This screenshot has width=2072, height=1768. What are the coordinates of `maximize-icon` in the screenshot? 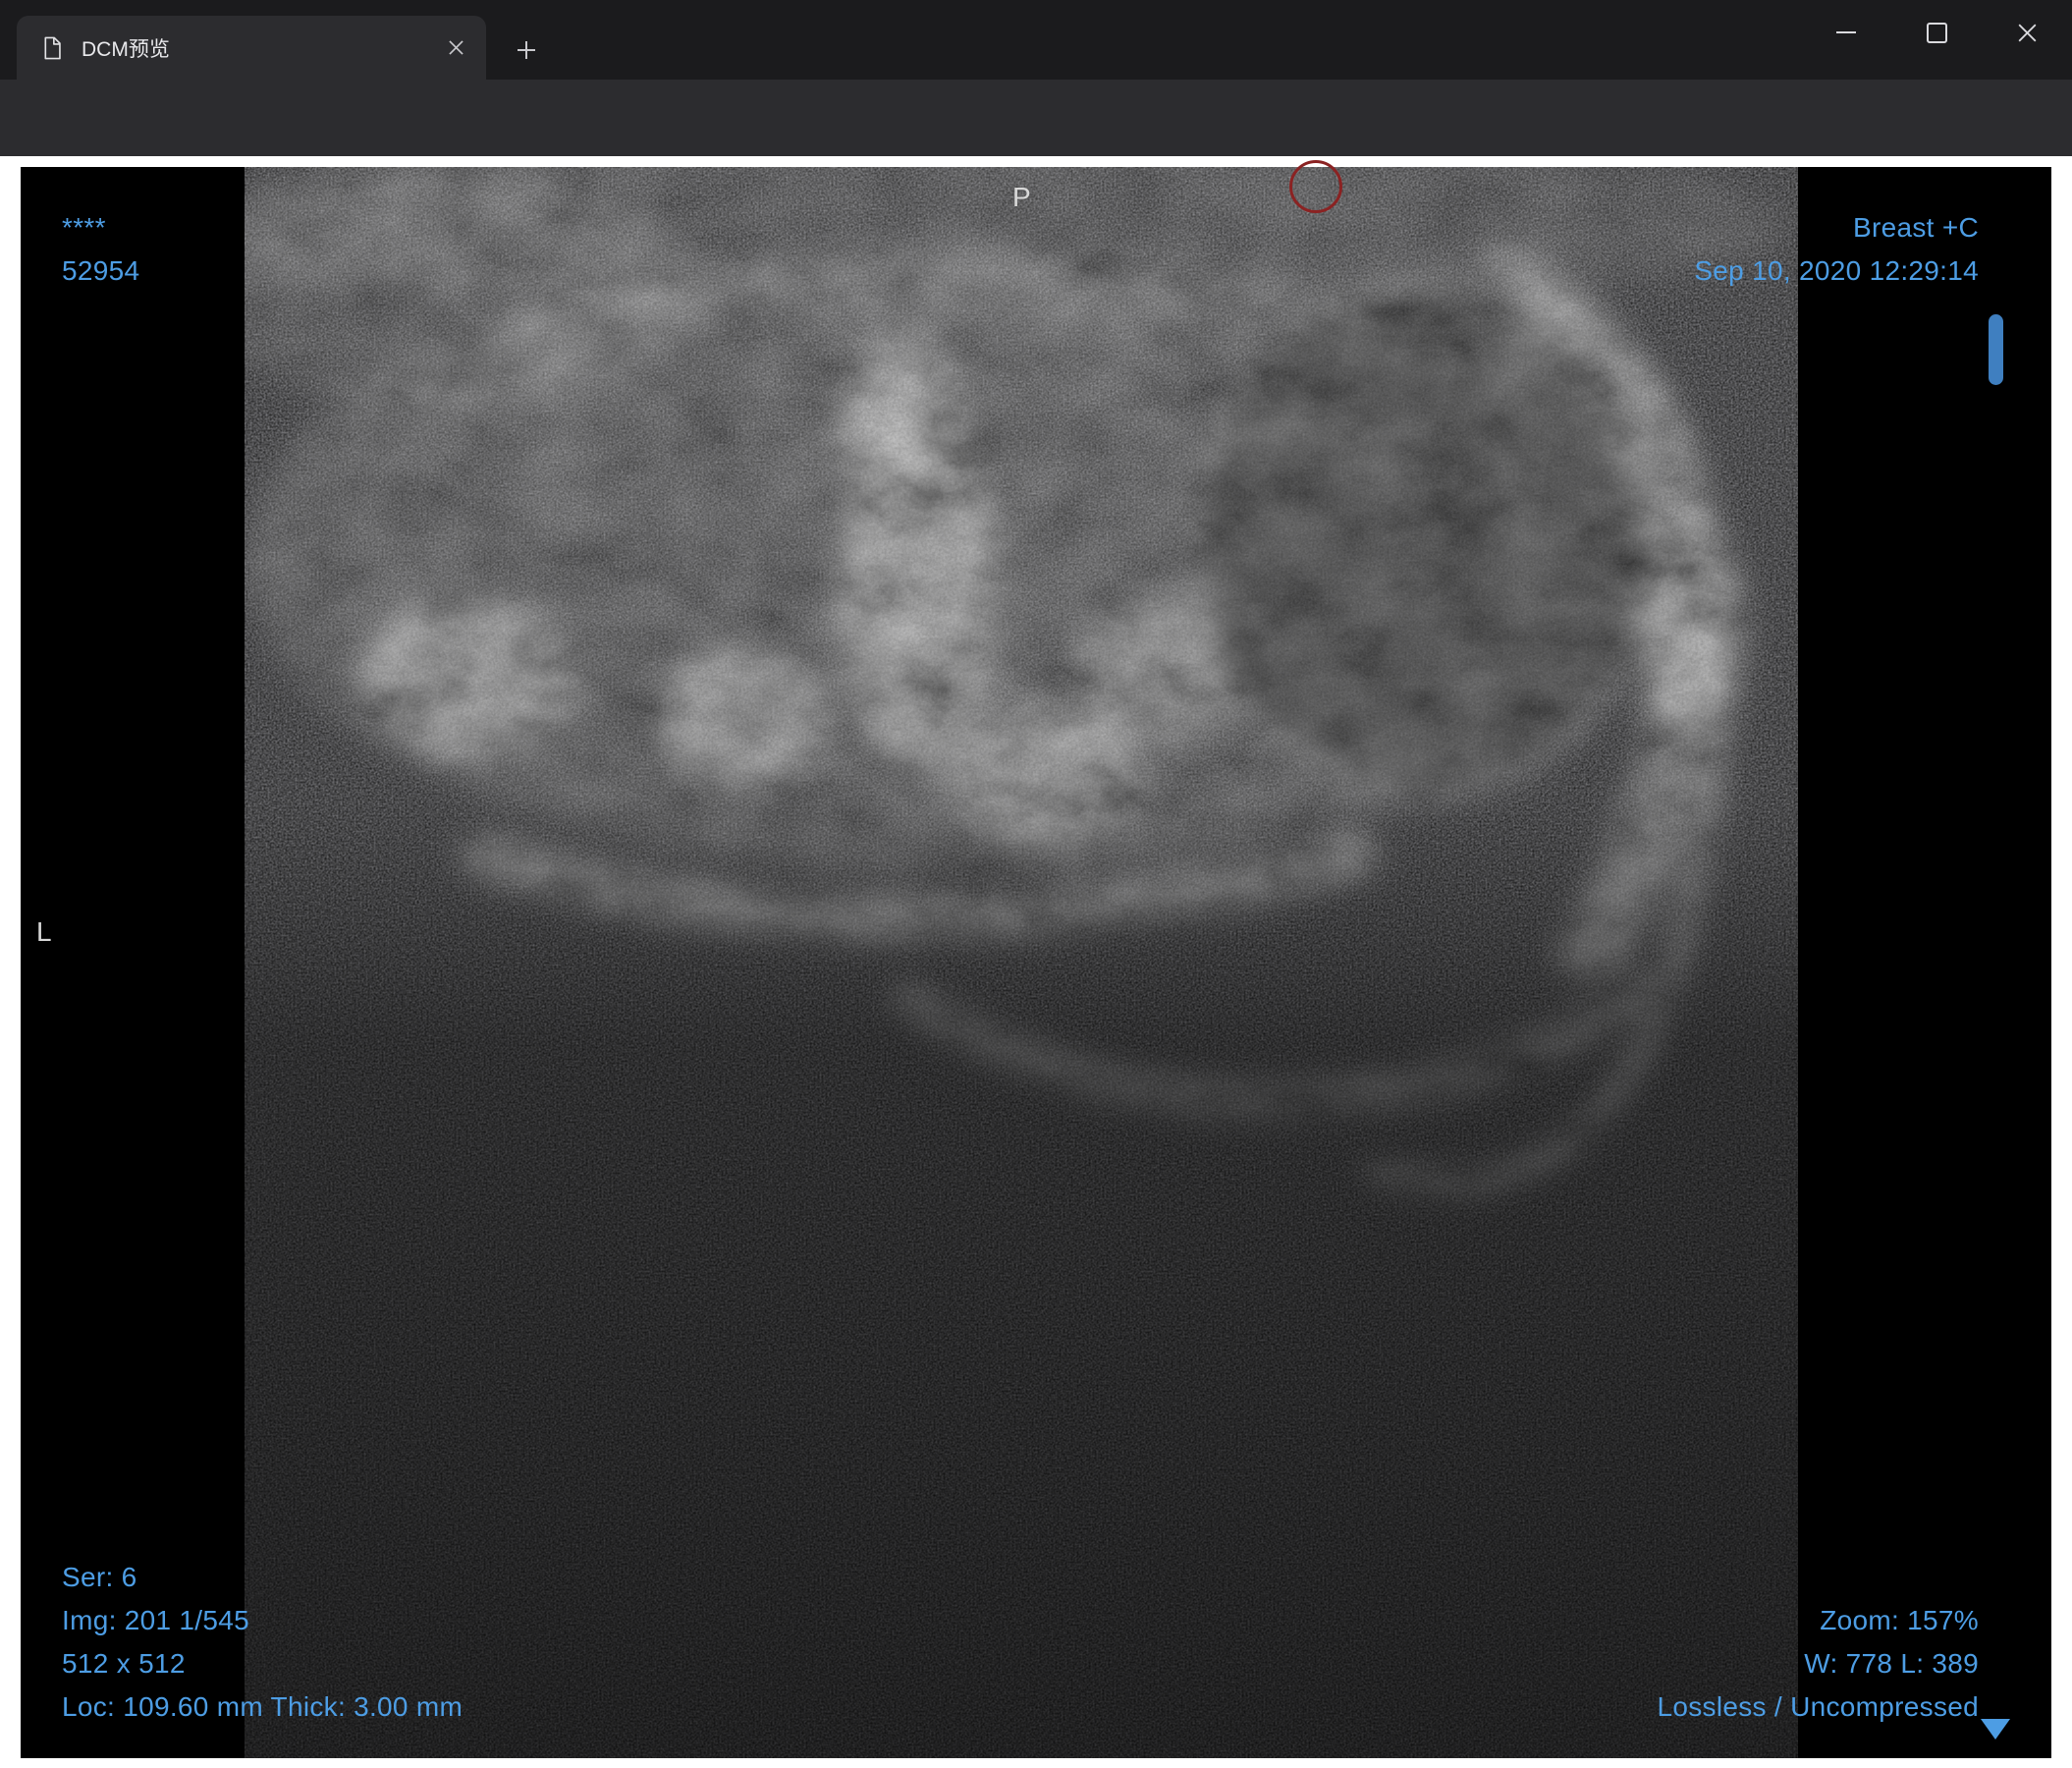 It's located at (1936, 32).